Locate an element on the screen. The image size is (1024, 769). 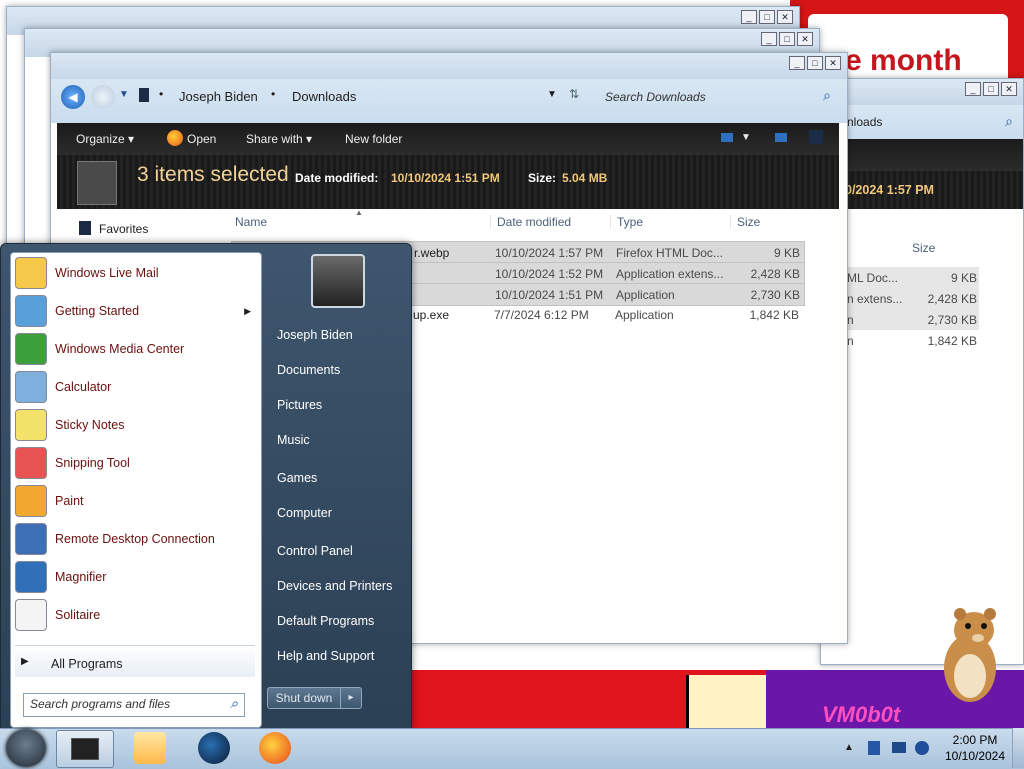
volume-icon is located at coordinates (922, 748).